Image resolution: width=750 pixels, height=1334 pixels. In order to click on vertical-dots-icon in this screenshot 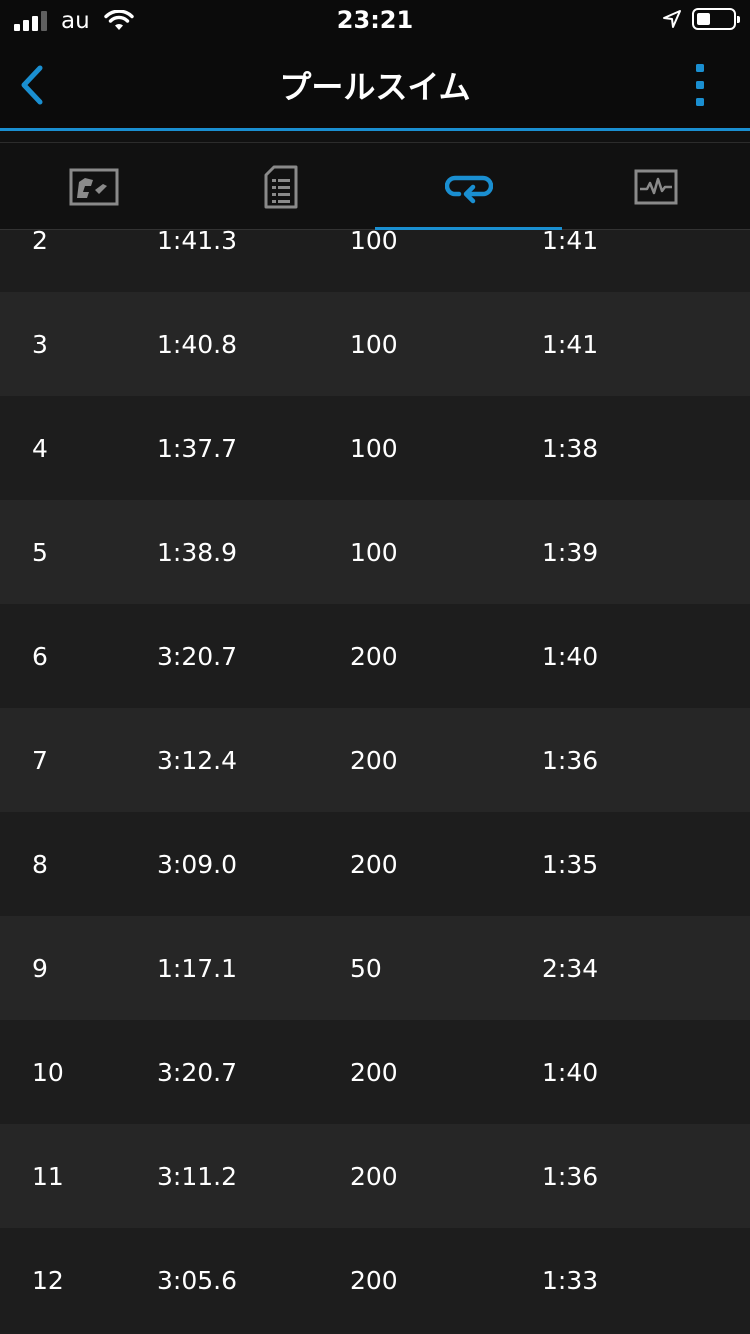, I will do `click(700, 85)`.